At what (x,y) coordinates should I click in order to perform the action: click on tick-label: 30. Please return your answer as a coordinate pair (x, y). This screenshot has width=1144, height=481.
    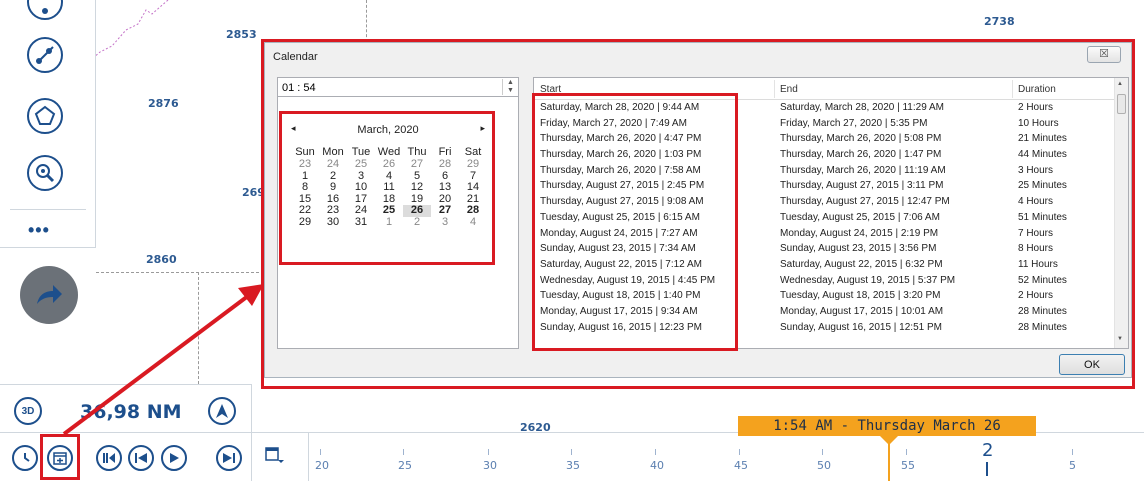
    Looking at the image, I should click on (490, 465).